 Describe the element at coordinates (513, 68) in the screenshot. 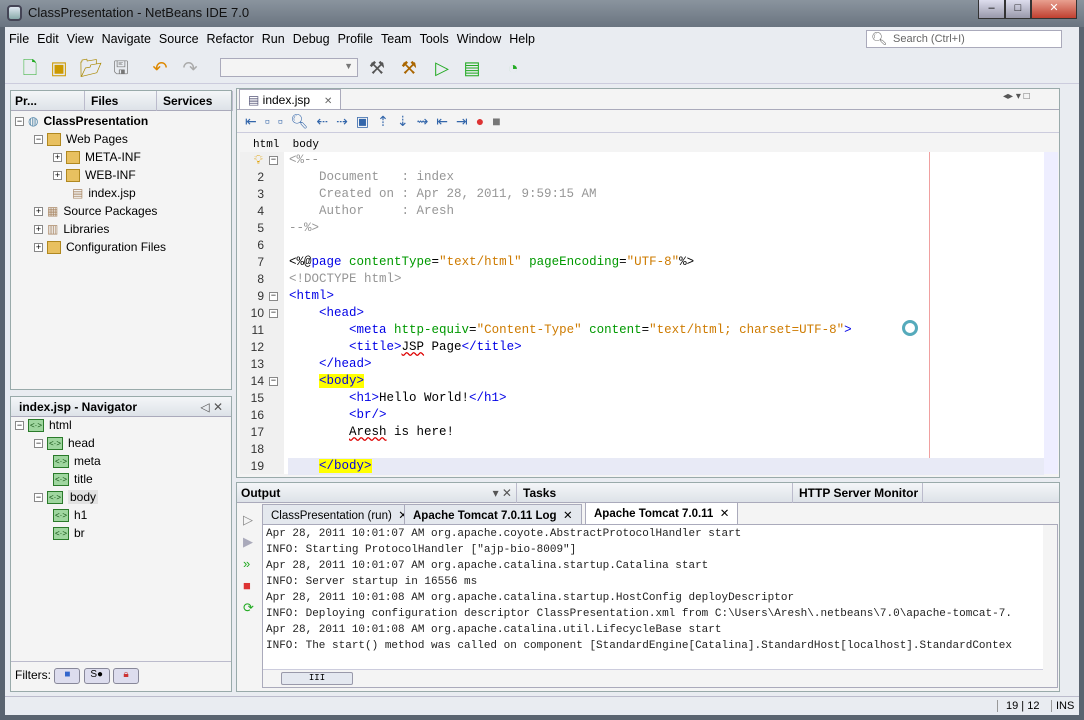

I see `profile-icon: ◔` at that location.